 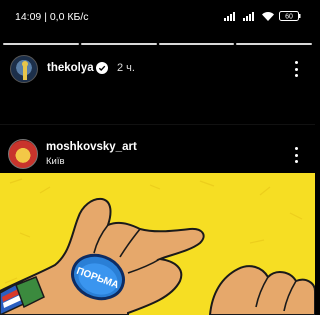 I want to click on post-more-options-button, so click(x=296, y=155).